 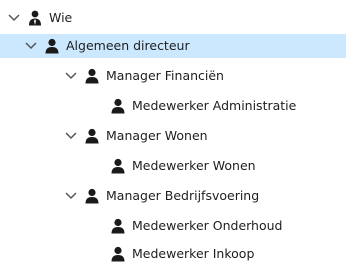 I want to click on tree-node-wie: Wie, so click(x=39, y=18).